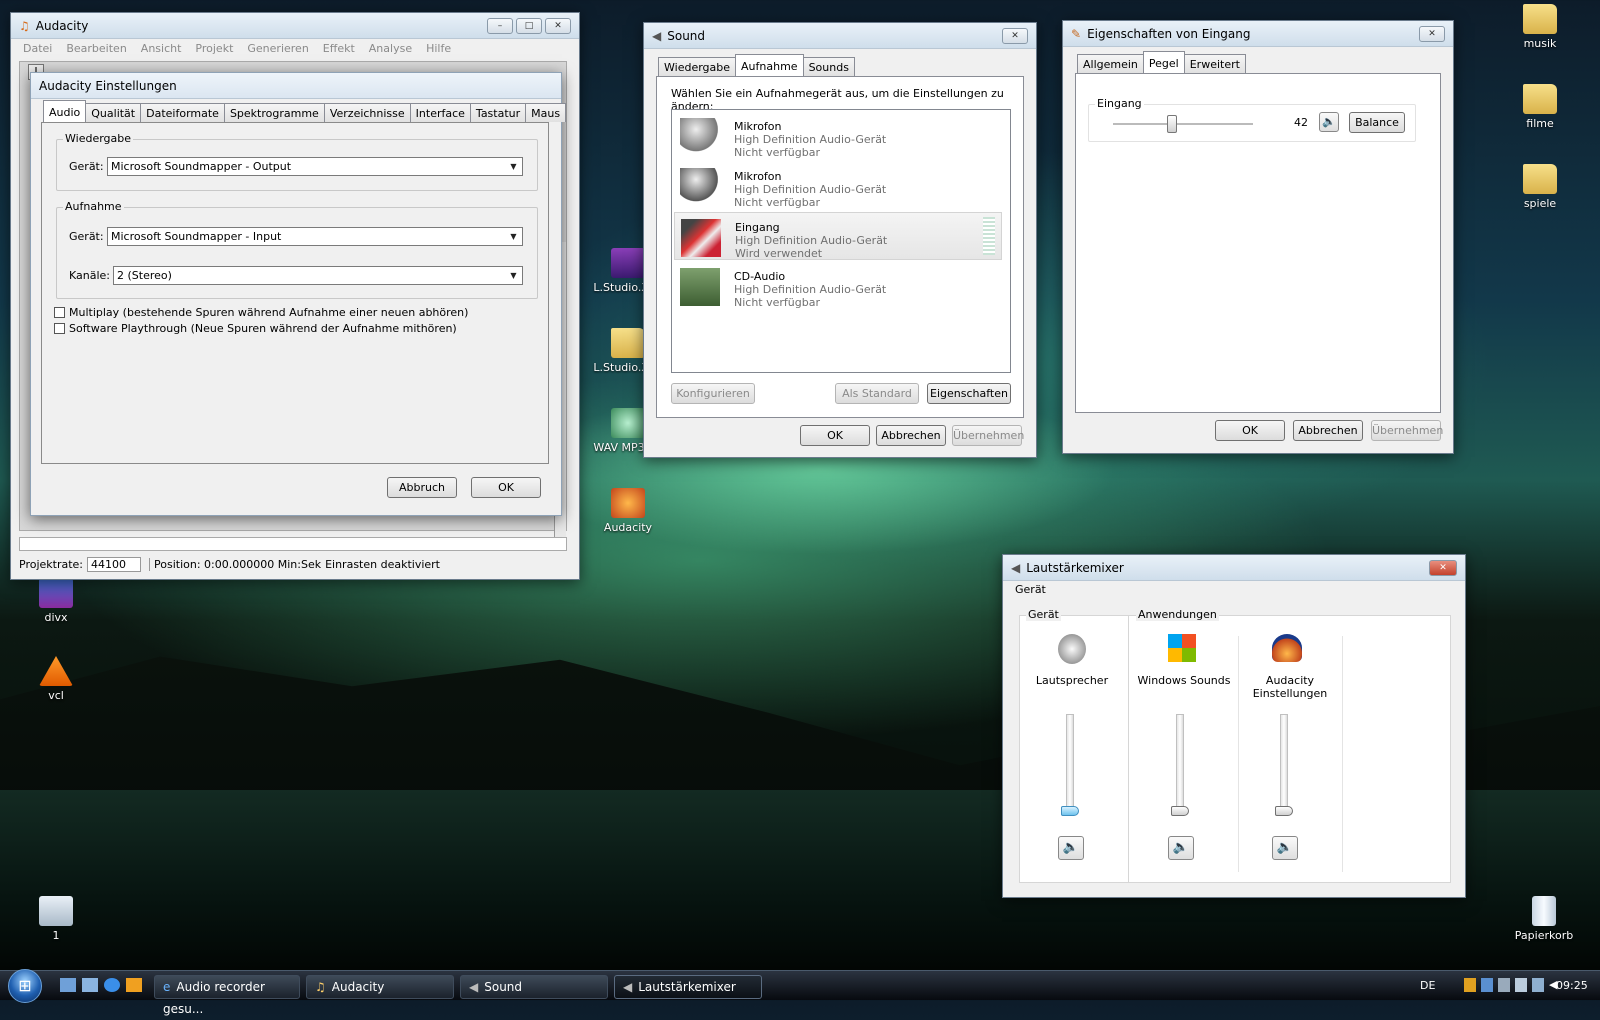 This screenshot has width=1600, height=1020. What do you see at coordinates (713, 393) in the screenshot?
I see `configure-button: Konfigurieren` at bounding box center [713, 393].